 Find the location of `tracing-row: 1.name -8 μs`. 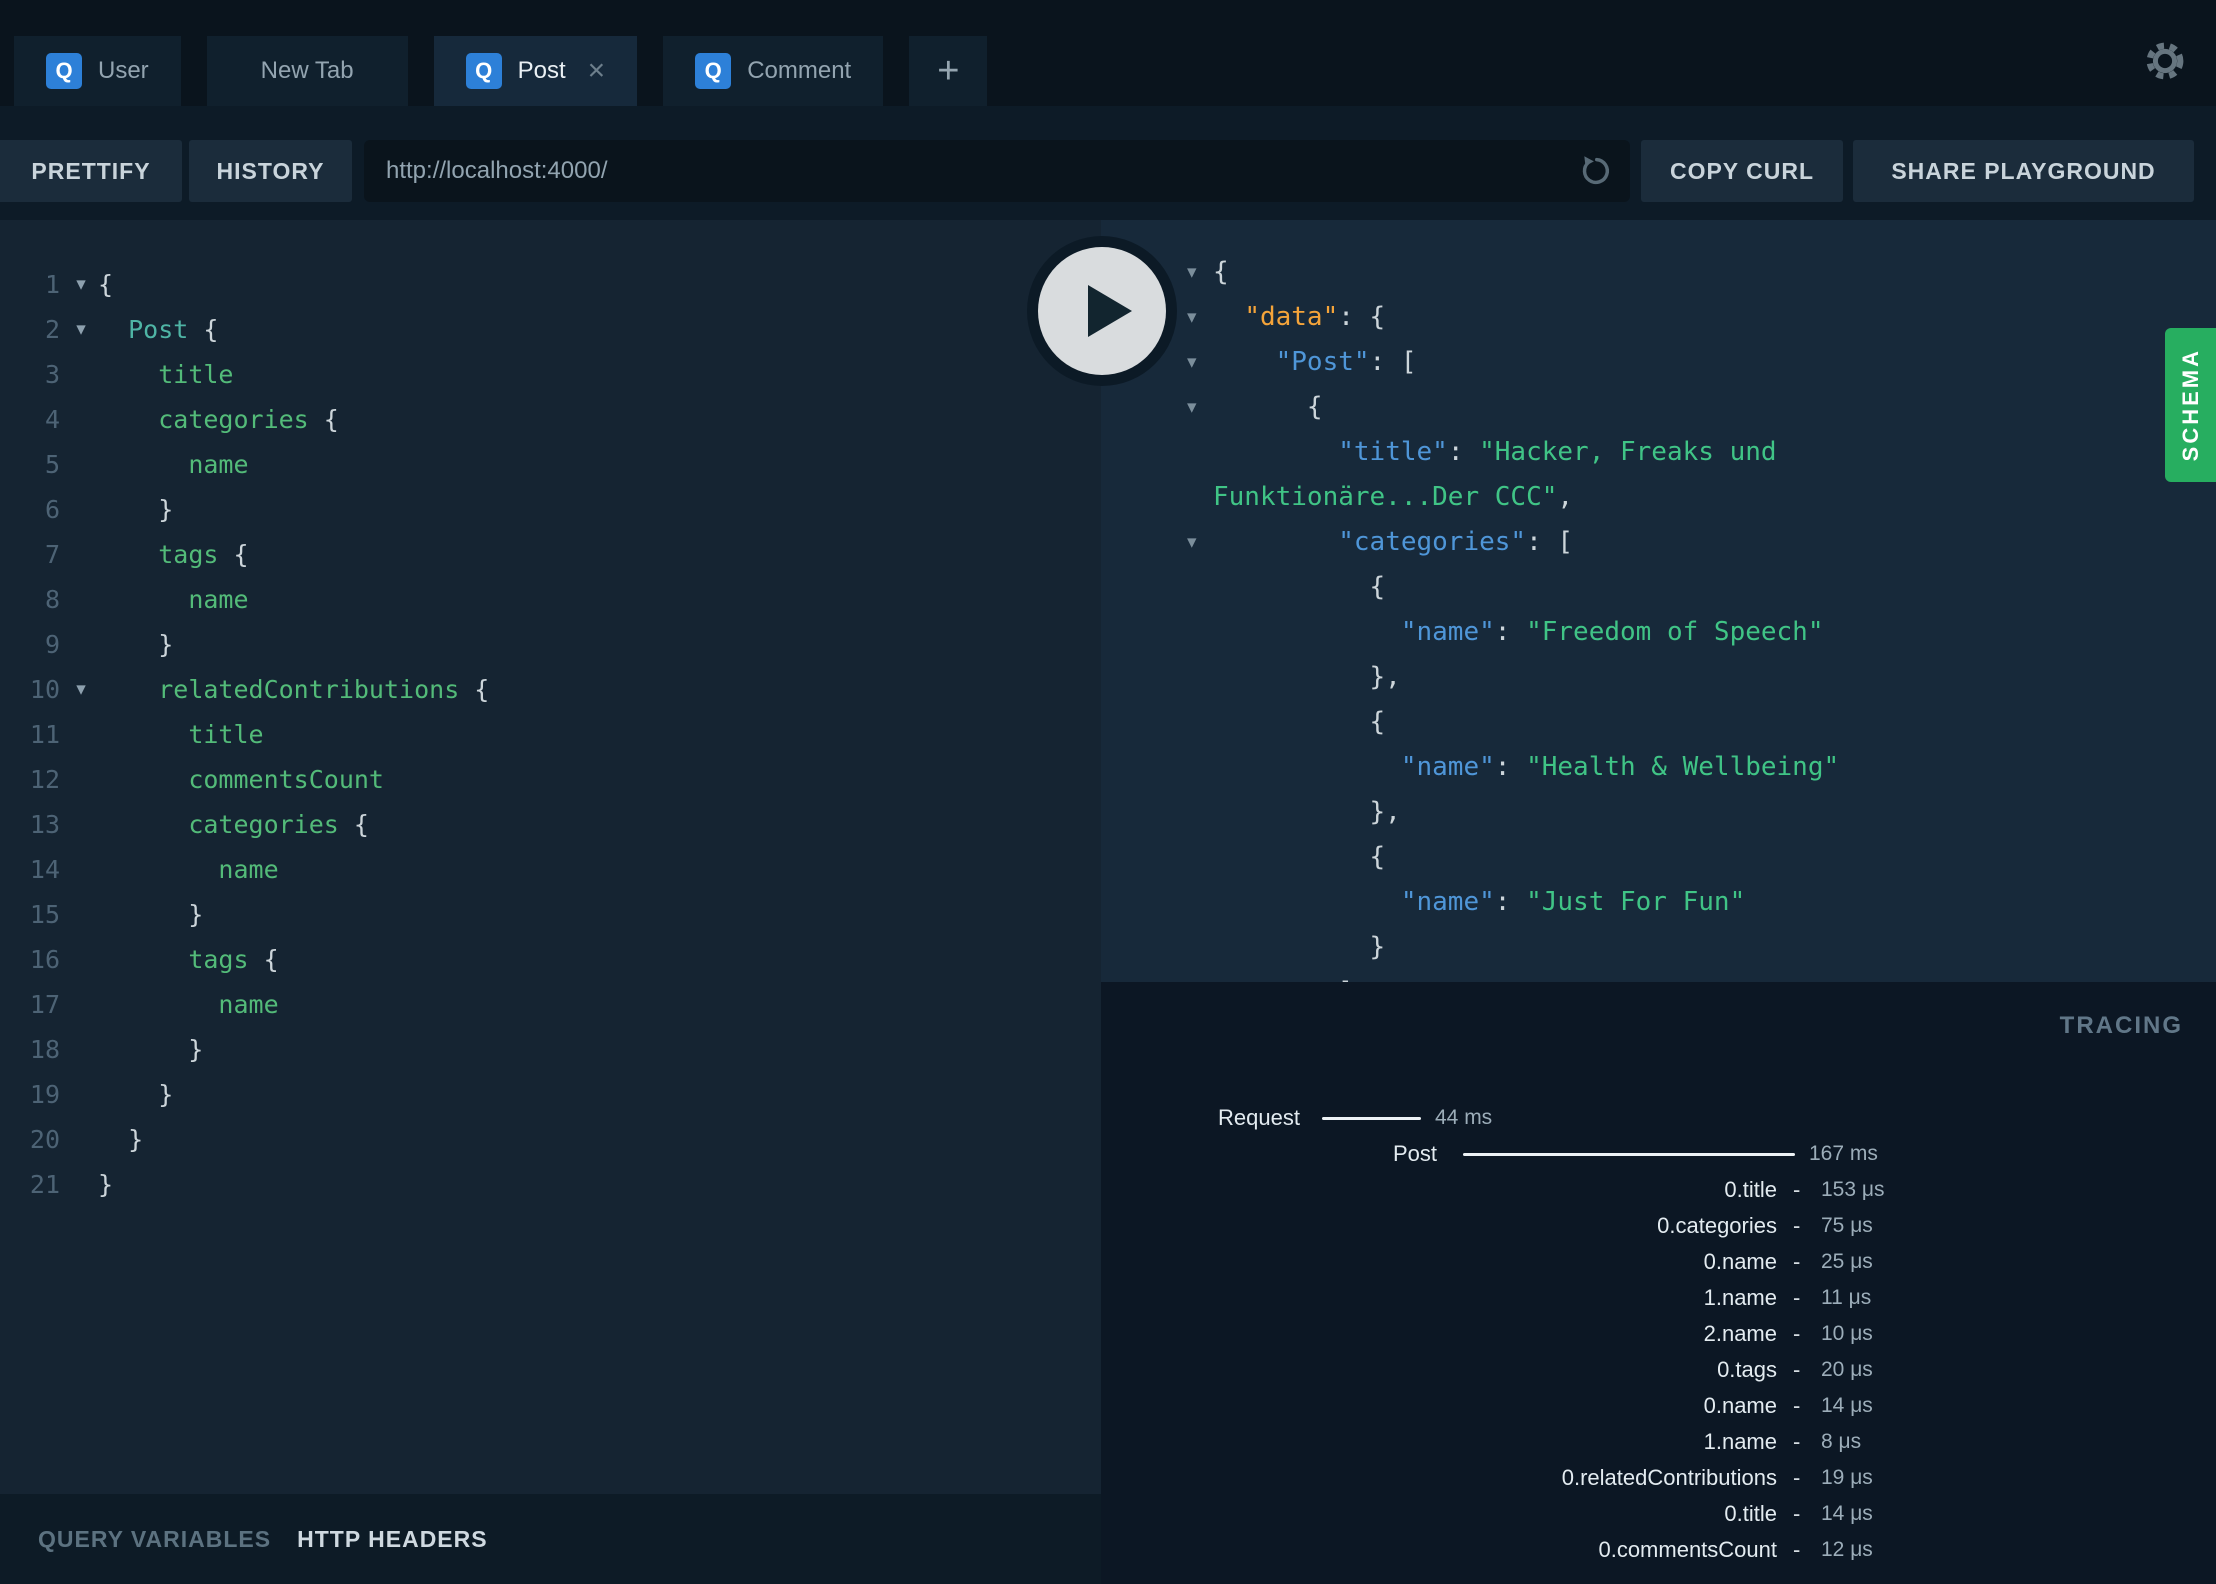

tracing-row: 1.name -8 μs is located at coordinates (1658, 1442).